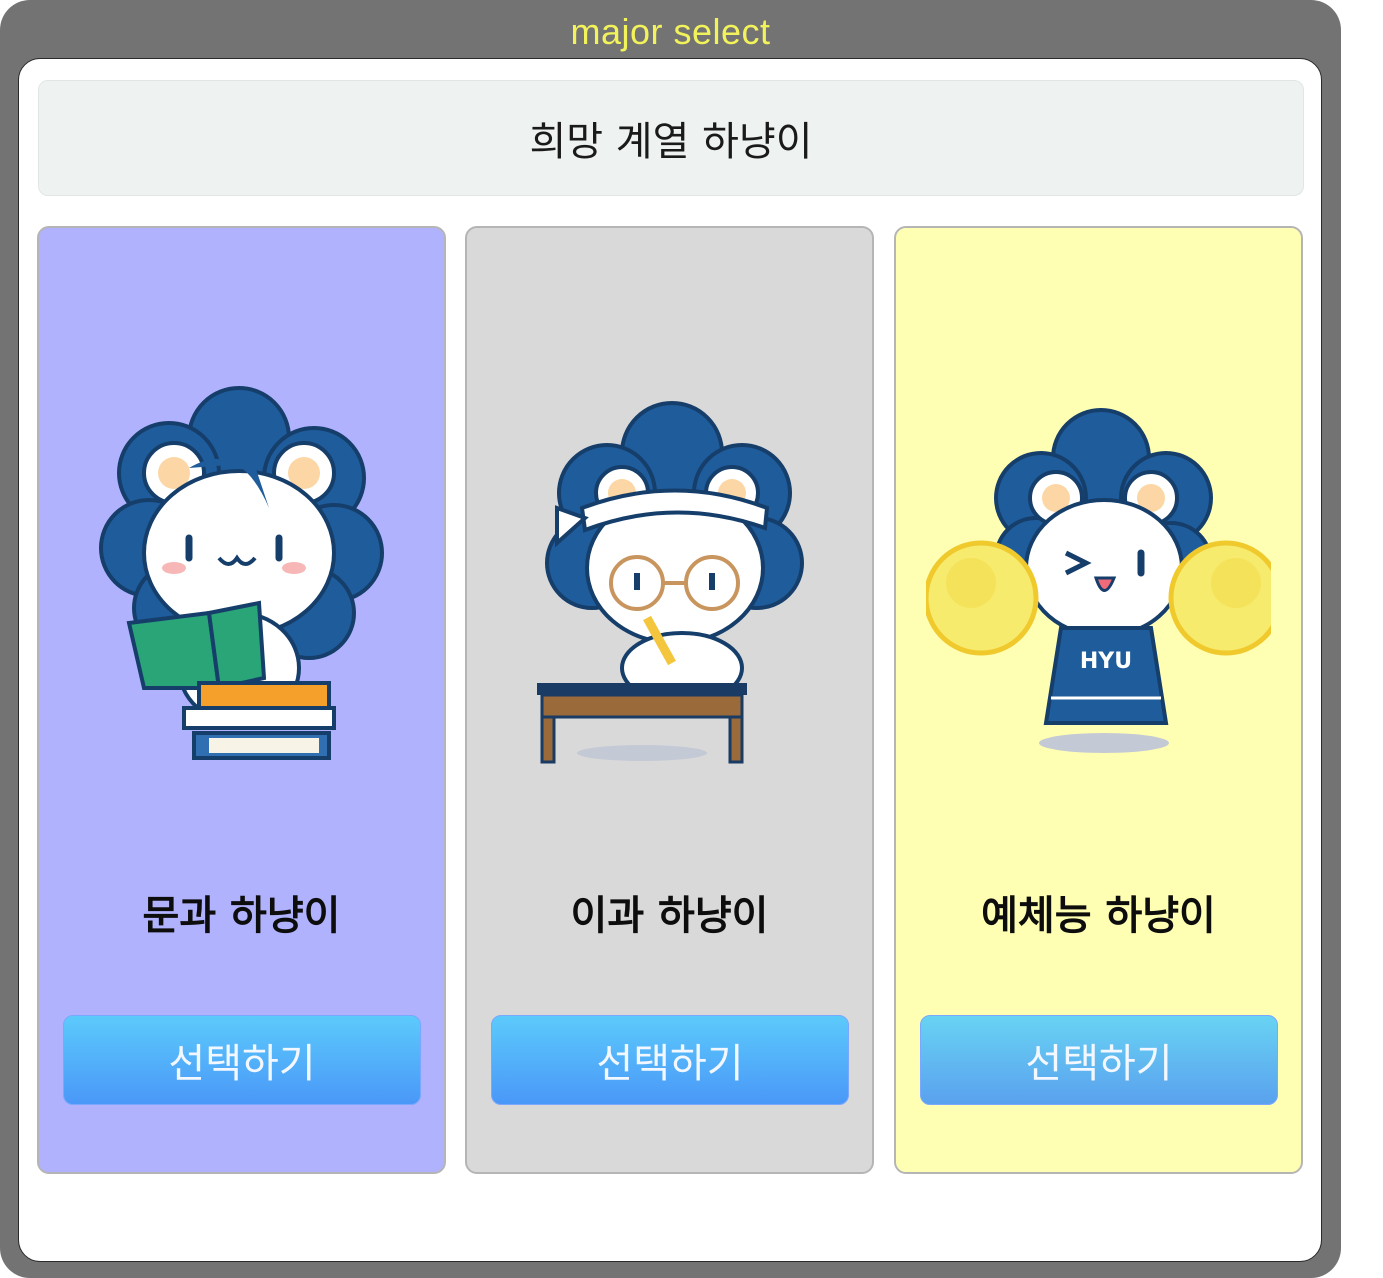 The image size is (1383, 1278). Describe the element at coordinates (1098, 580) in the screenshot. I see `mascot-cheerleader-pompoms-icon: HYU` at that location.